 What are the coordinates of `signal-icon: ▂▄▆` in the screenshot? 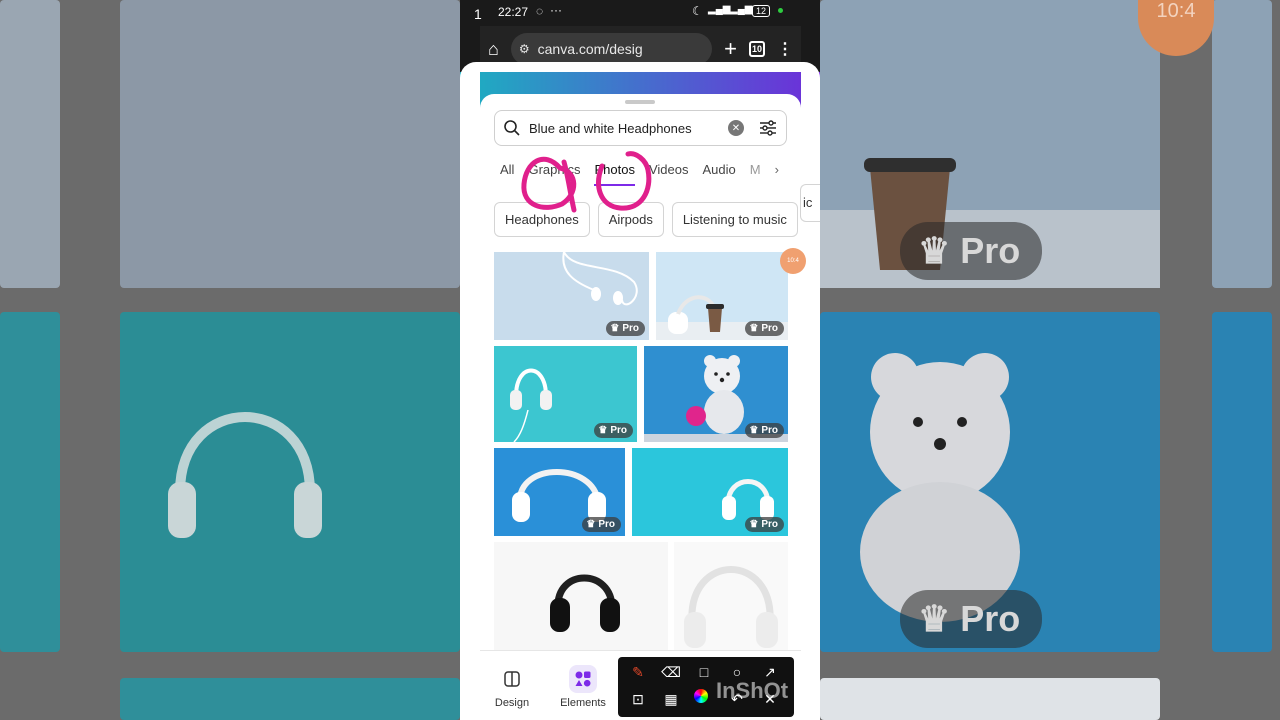 It's located at (719, 9).